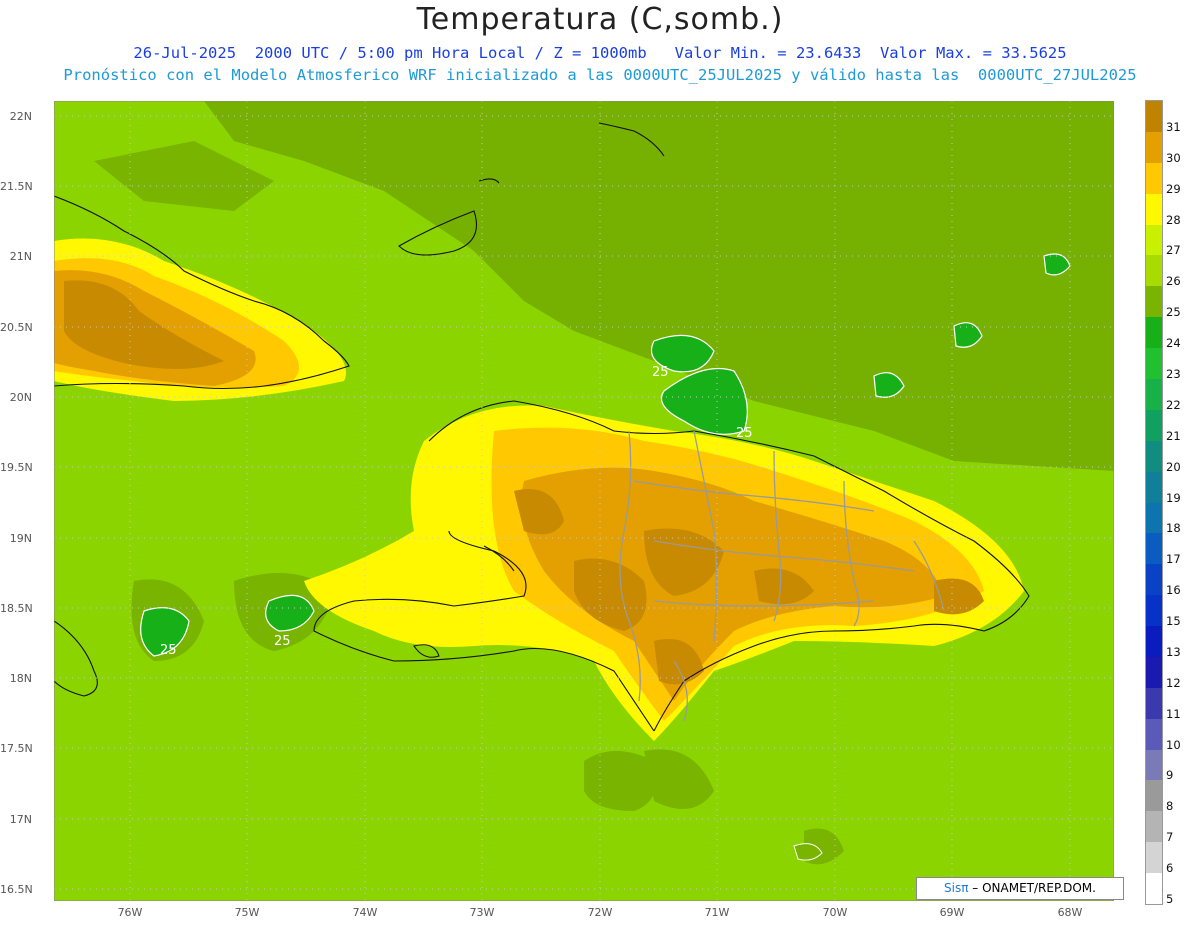 Image resolution: width=1200 pixels, height=927 pixels. I want to click on colorbar-label: 15, so click(1173, 621).